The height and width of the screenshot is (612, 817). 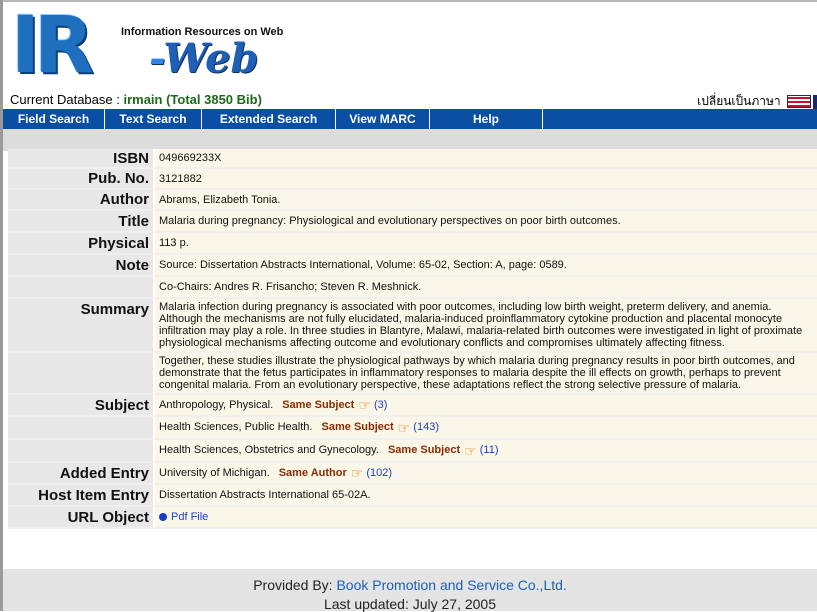 What do you see at coordinates (486, 179) in the screenshot?
I see `value-pubno: 3121882` at bounding box center [486, 179].